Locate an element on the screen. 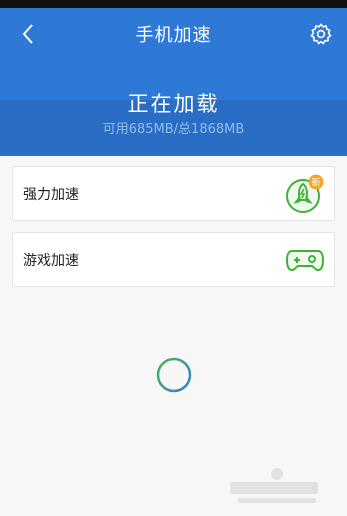 This screenshot has width=347, height=516. gear-icon is located at coordinates (321, 34).